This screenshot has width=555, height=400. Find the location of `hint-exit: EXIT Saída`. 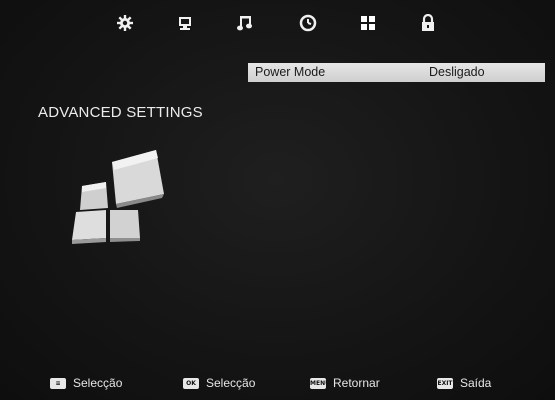

hint-exit: EXIT Saída is located at coordinates (464, 383).